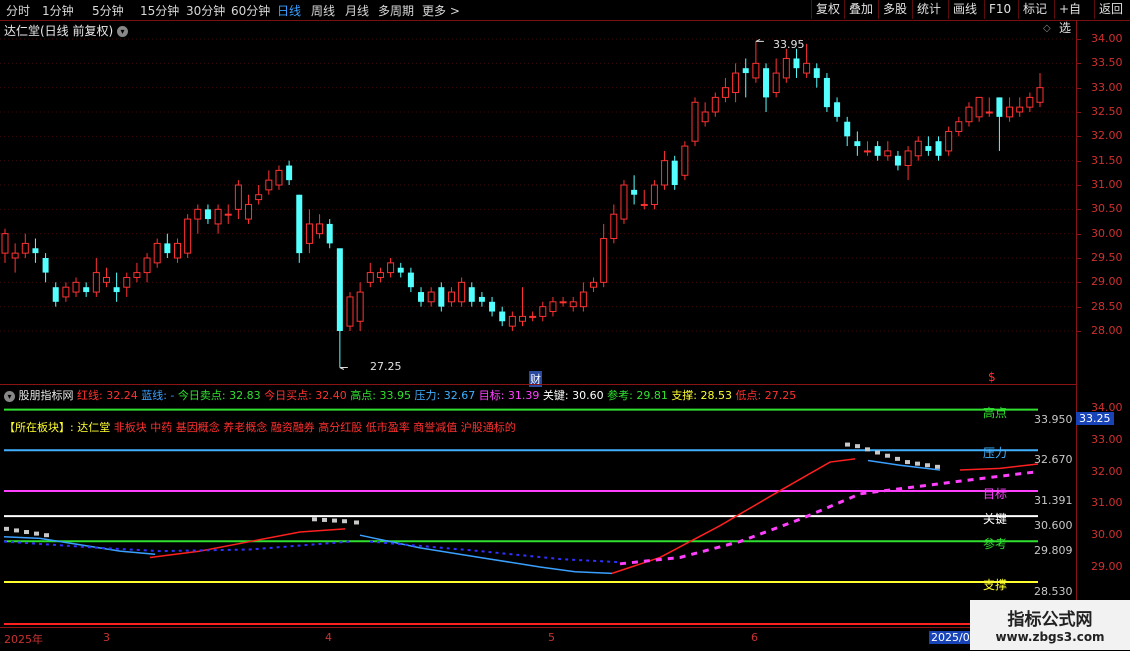 This screenshot has height=651, width=1130. I want to click on level-label: 支撑, so click(995, 584).